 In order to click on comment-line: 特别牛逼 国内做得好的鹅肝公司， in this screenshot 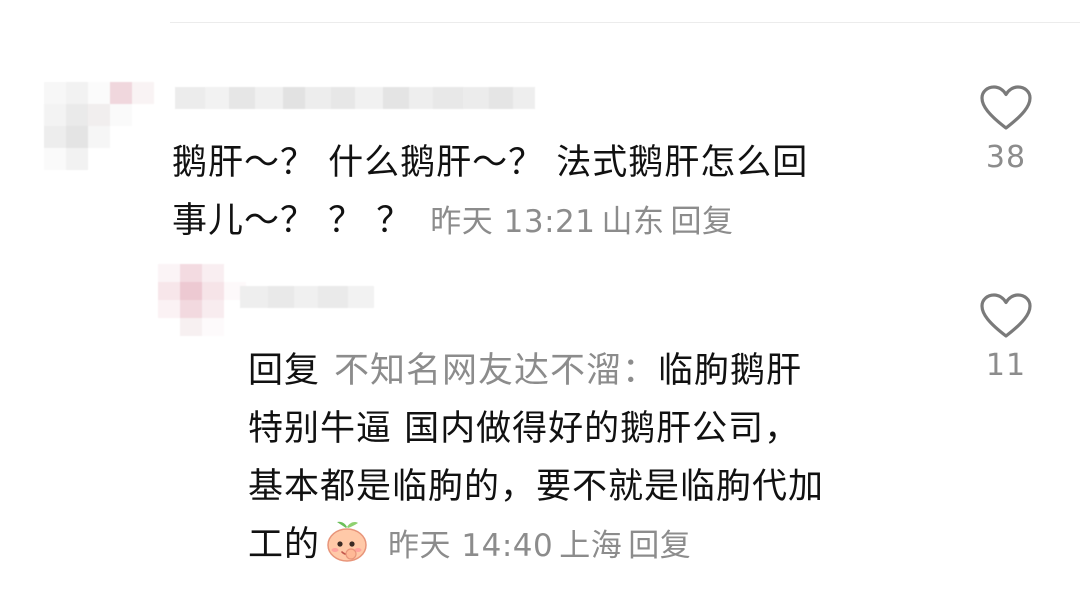, I will do `click(524, 429)`.